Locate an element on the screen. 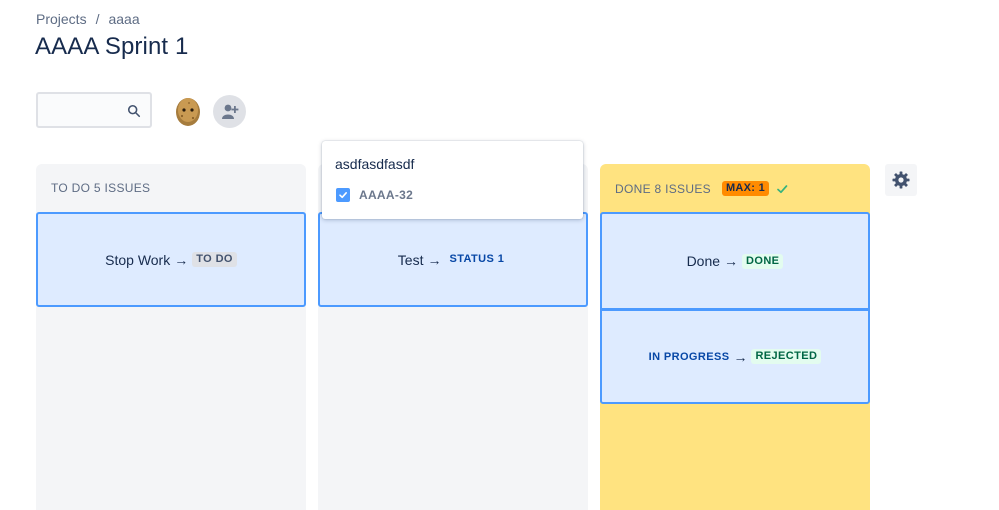 The height and width of the screenshot is (510, 999). settings-button is located at coordinates (901, 180).